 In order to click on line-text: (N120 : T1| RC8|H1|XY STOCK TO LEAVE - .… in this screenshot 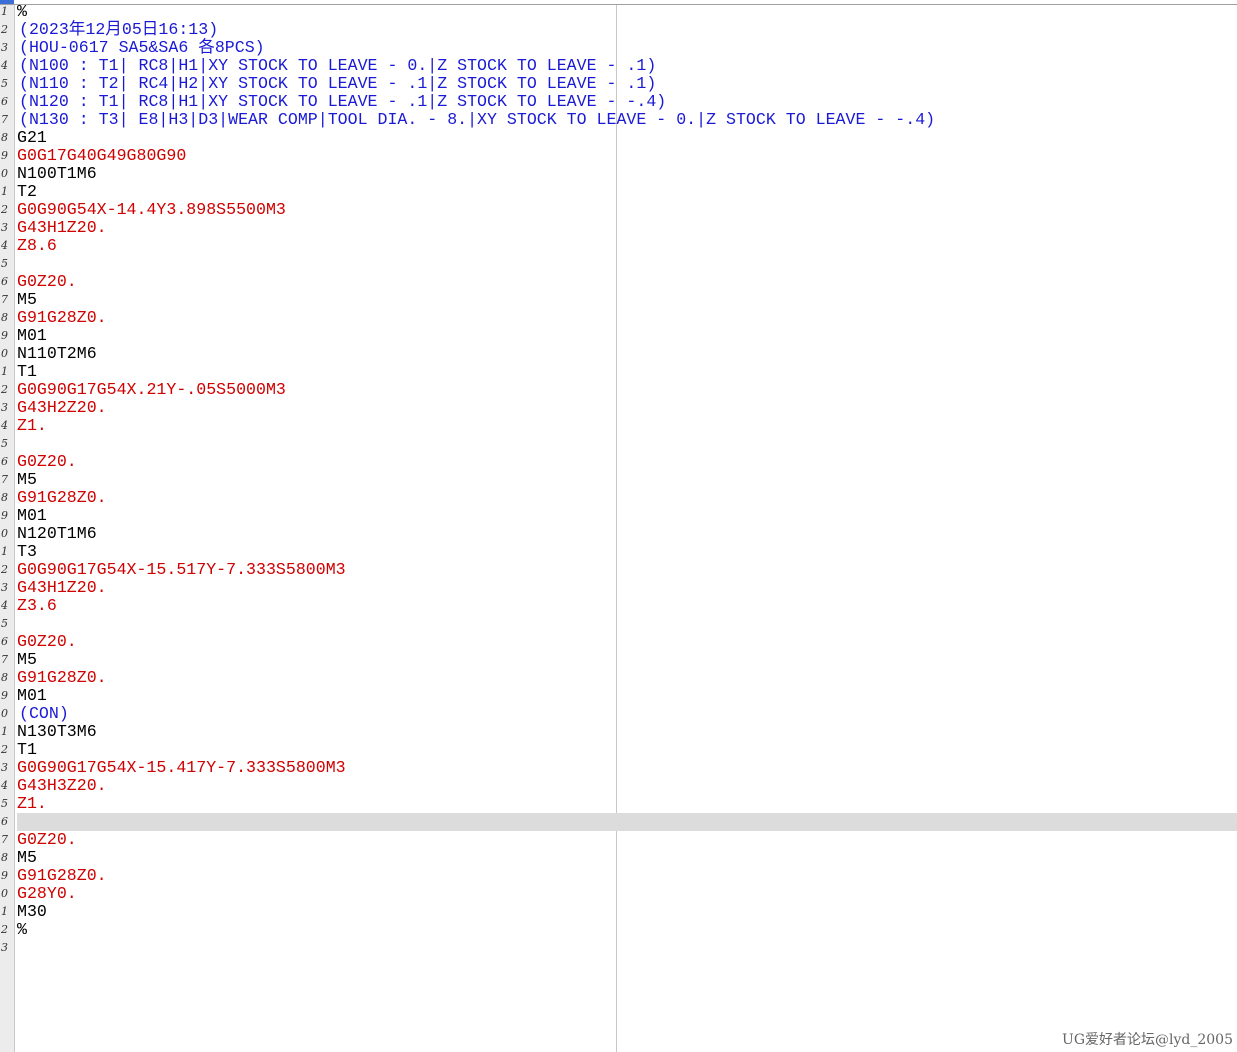, I will do `click(628, 102)`.